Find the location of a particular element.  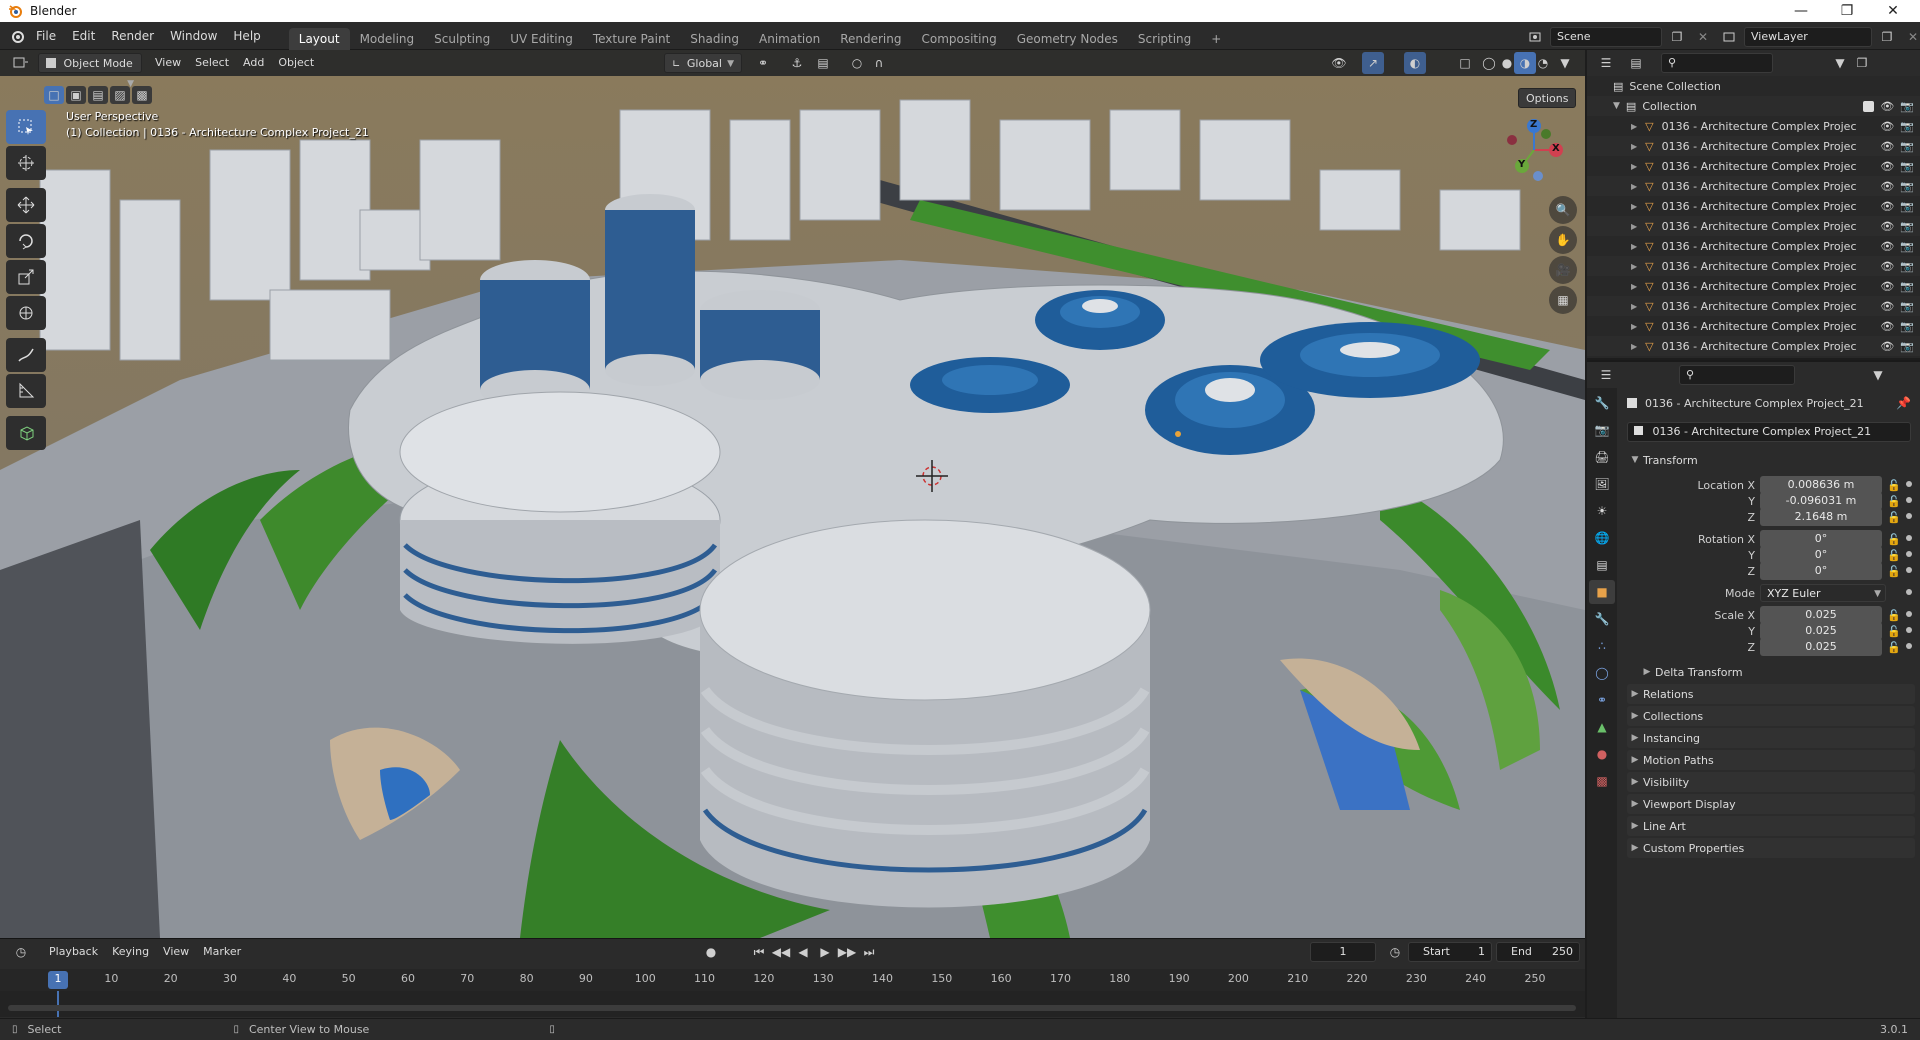

options-button: Options is located at coordinates (1547, 98).